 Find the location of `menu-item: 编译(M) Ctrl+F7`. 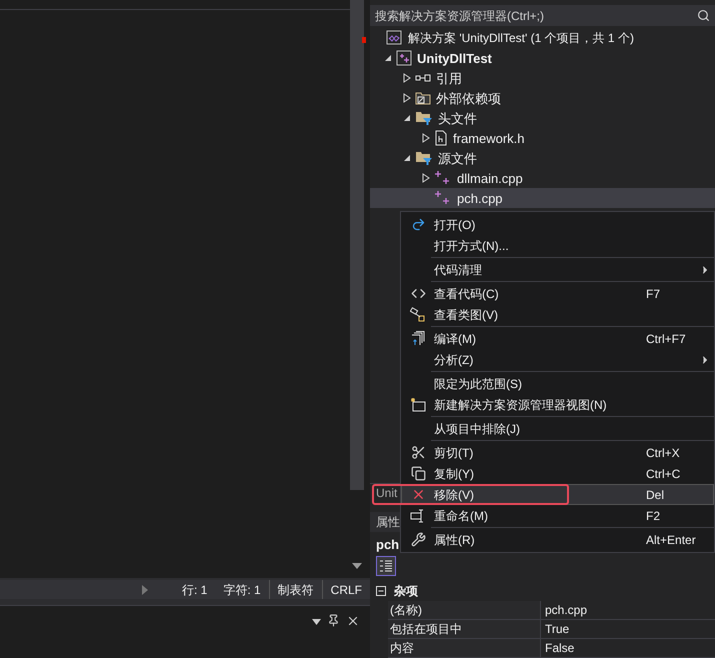

menu-item: 编译(M) Ctrl+F7 is located at coordinates (557, 338).